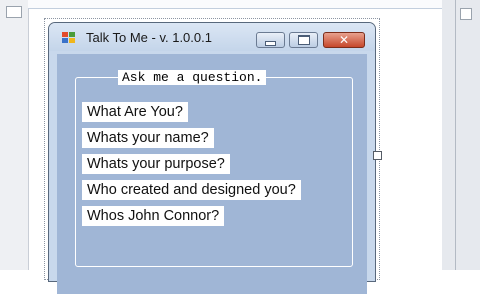 This screenshot has height=294, width=480. What do you see at coordinates (156, 164) in the screenshot?
I see `question-whats-your-purpose: Whats your purpose?` at bounding box center [156, 164].